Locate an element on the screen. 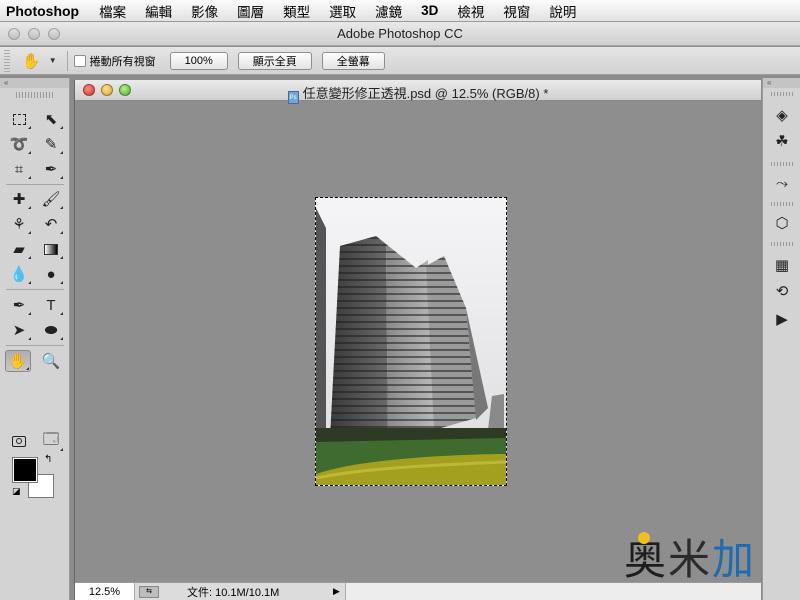  fill-screen-button: 全螢幕 is located at coordinates (353, 60).